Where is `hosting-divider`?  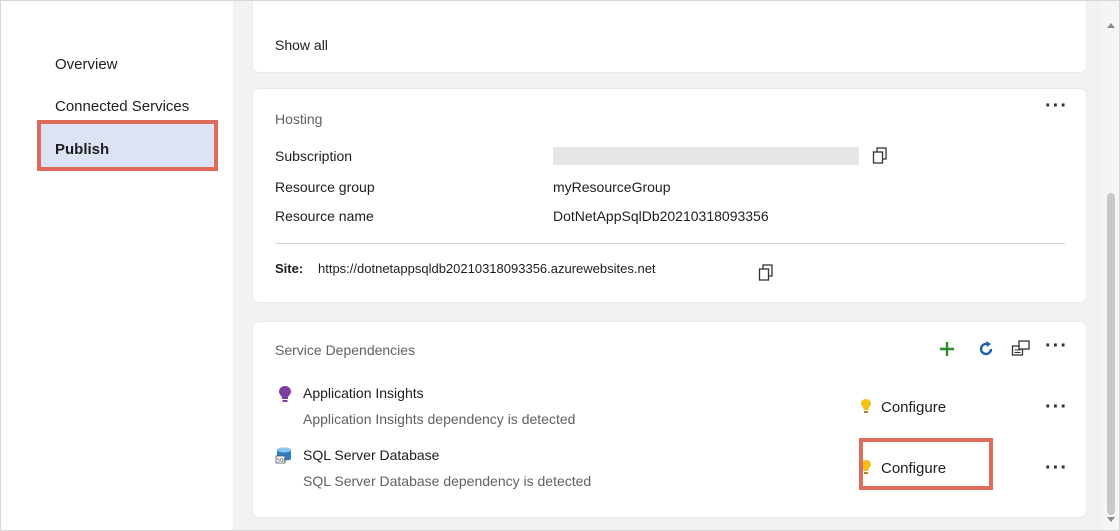
hosting-divider is located at coordinates (670, 243).